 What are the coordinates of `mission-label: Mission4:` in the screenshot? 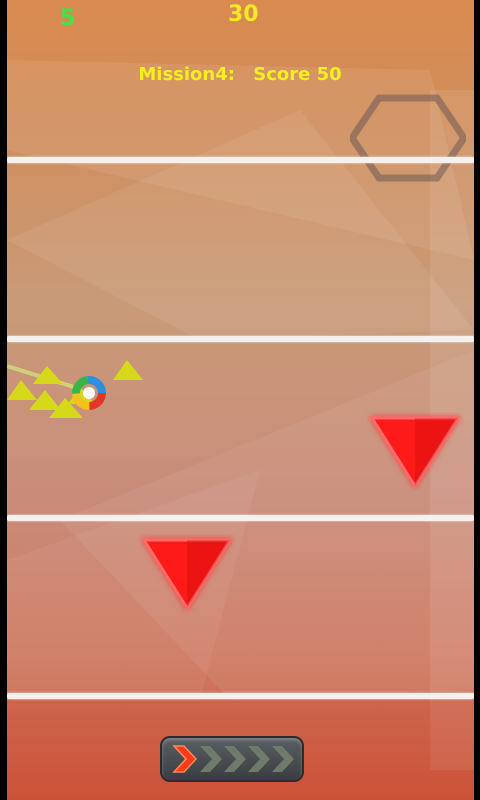 It's located at (186, 74).